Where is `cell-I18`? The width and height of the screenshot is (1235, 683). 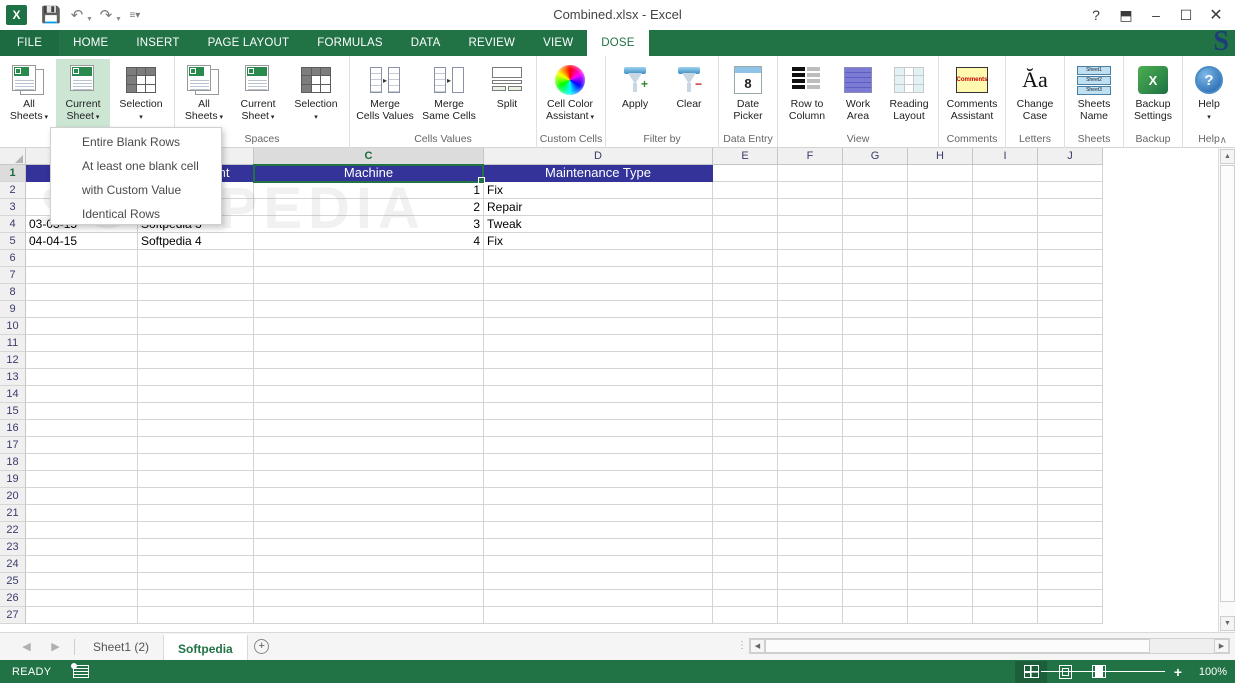 cell-I18 is located at coordinates (1005, 462).